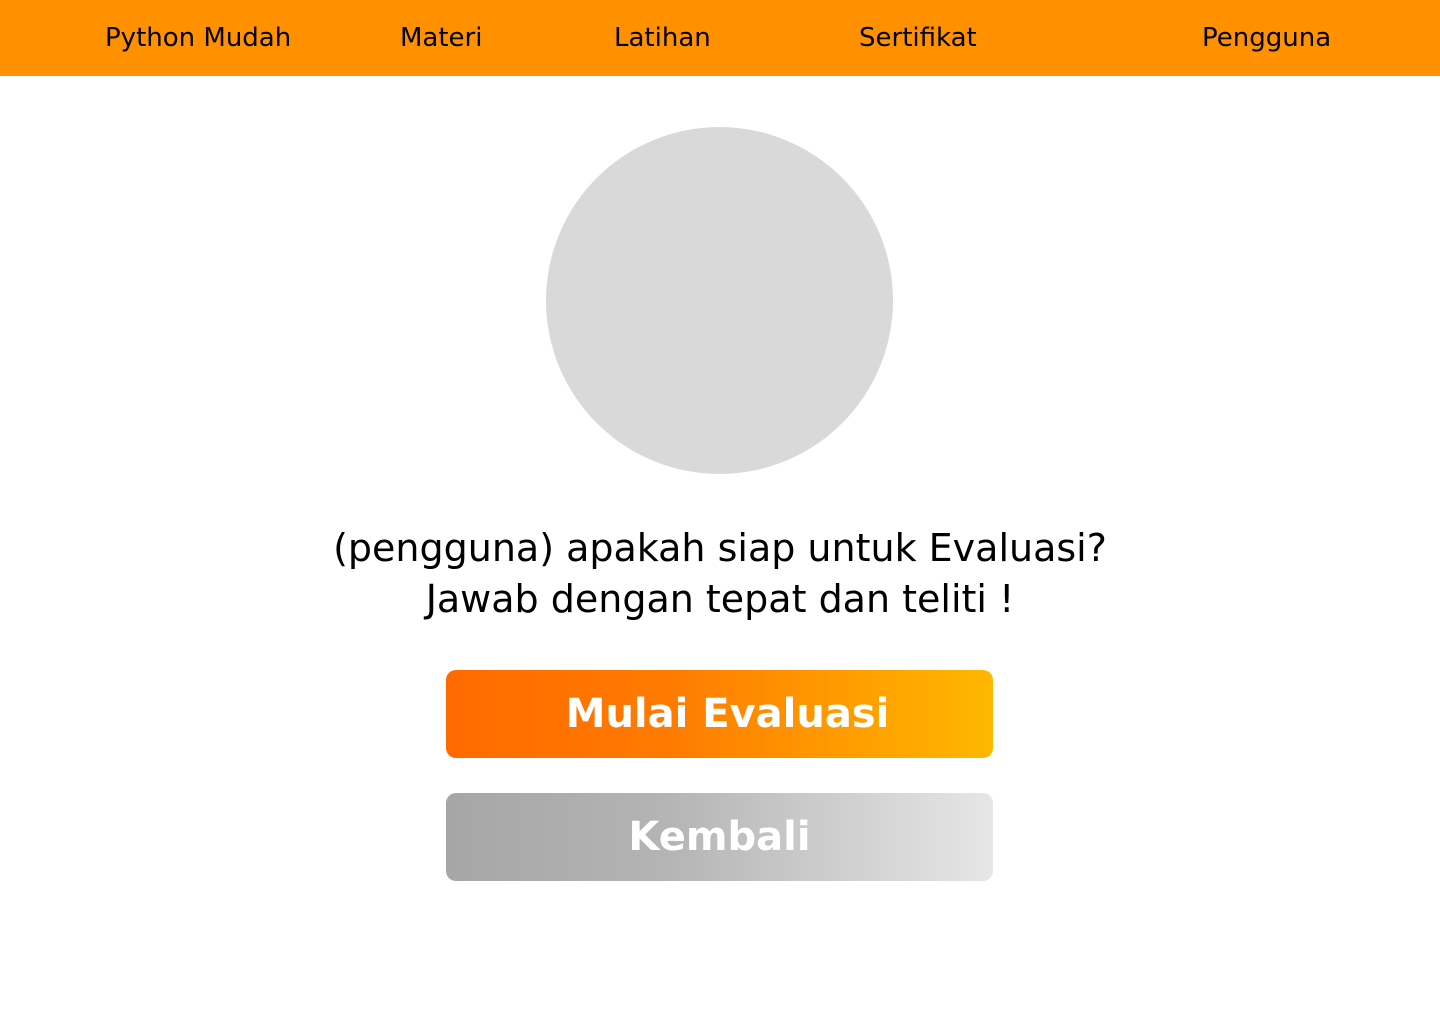 The width and height of the screenshot is (1440, 1024). Describe the element at coordinates (1266, 38) in the screenshot. I see `nav-item-pengguna: Pengguna` at that location.